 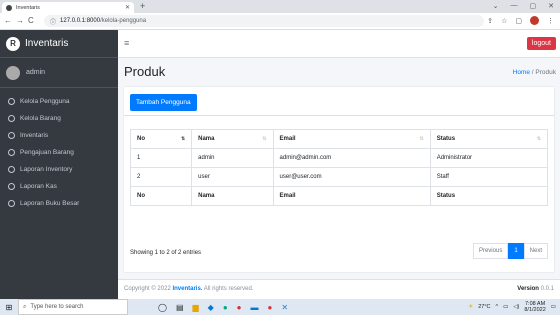 I want to click on sidebar-item-laporan-buku-besar: Laporan Buku Besar, so click(x=59, y=203).